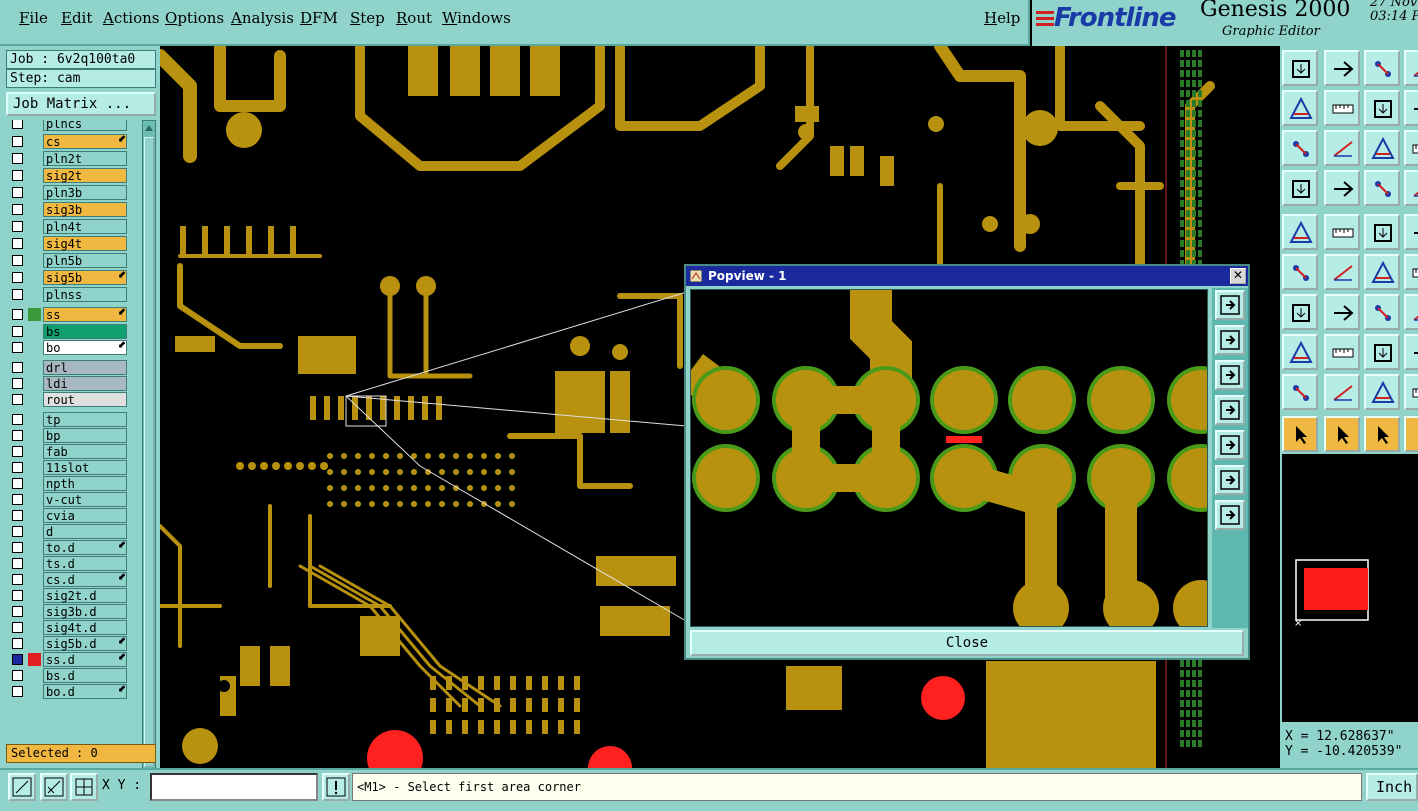  I want to click on scroll-up-icon, so click(149, 127).